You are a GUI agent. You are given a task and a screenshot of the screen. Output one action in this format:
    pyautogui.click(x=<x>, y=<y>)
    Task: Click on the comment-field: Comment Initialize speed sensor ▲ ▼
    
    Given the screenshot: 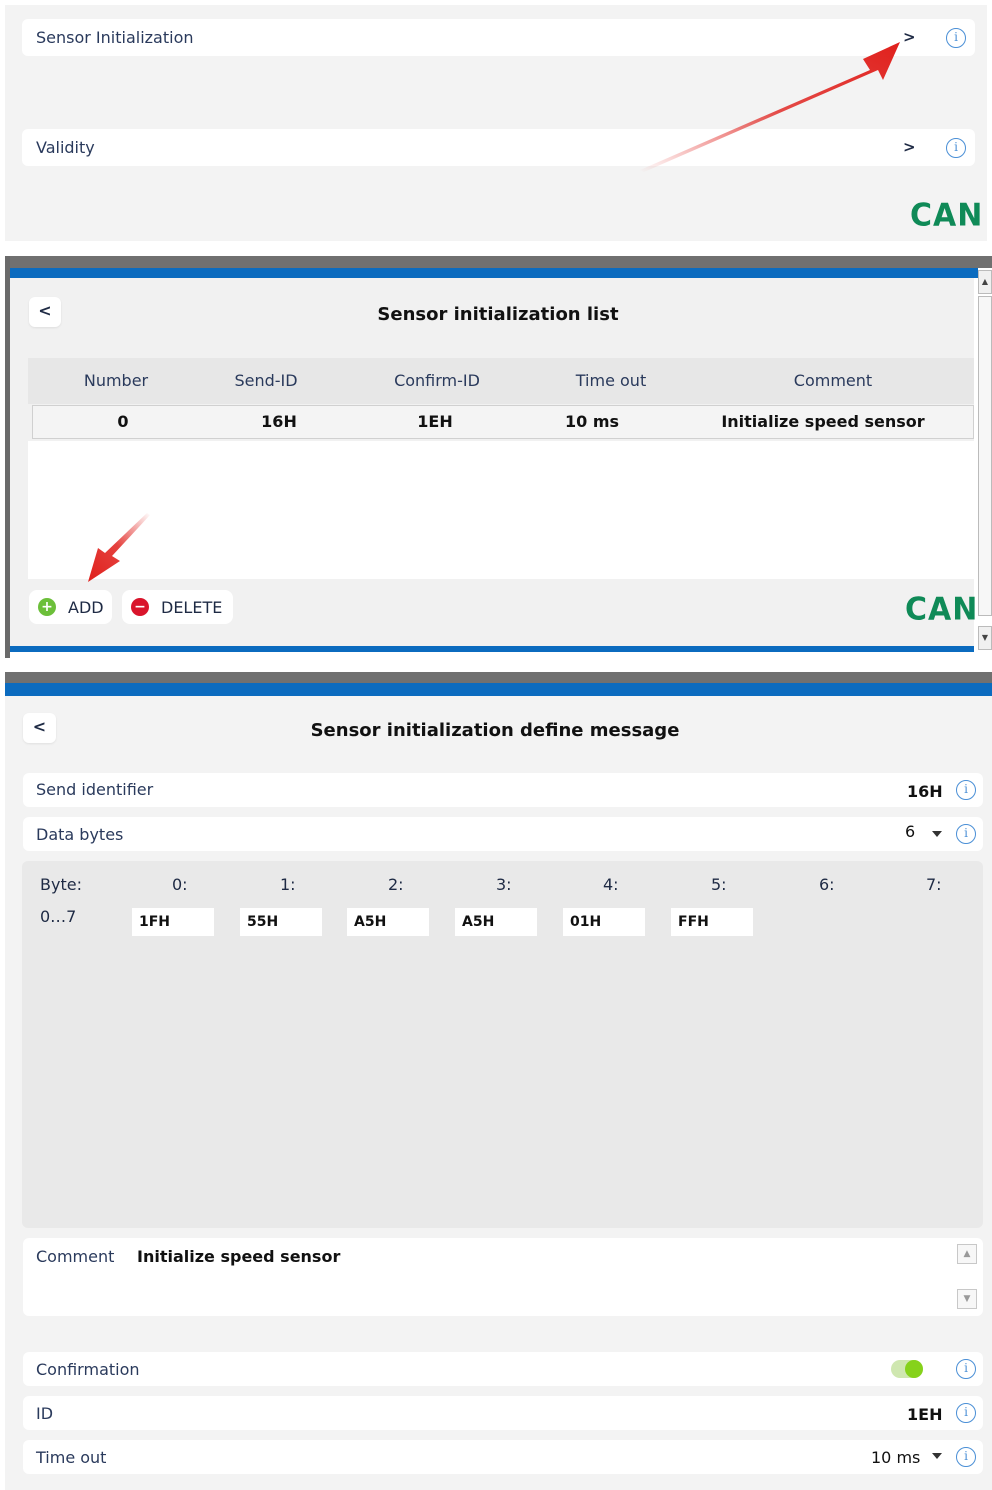 What is the action you would take?
    pyautogui.click(x=503, y=1277)
    